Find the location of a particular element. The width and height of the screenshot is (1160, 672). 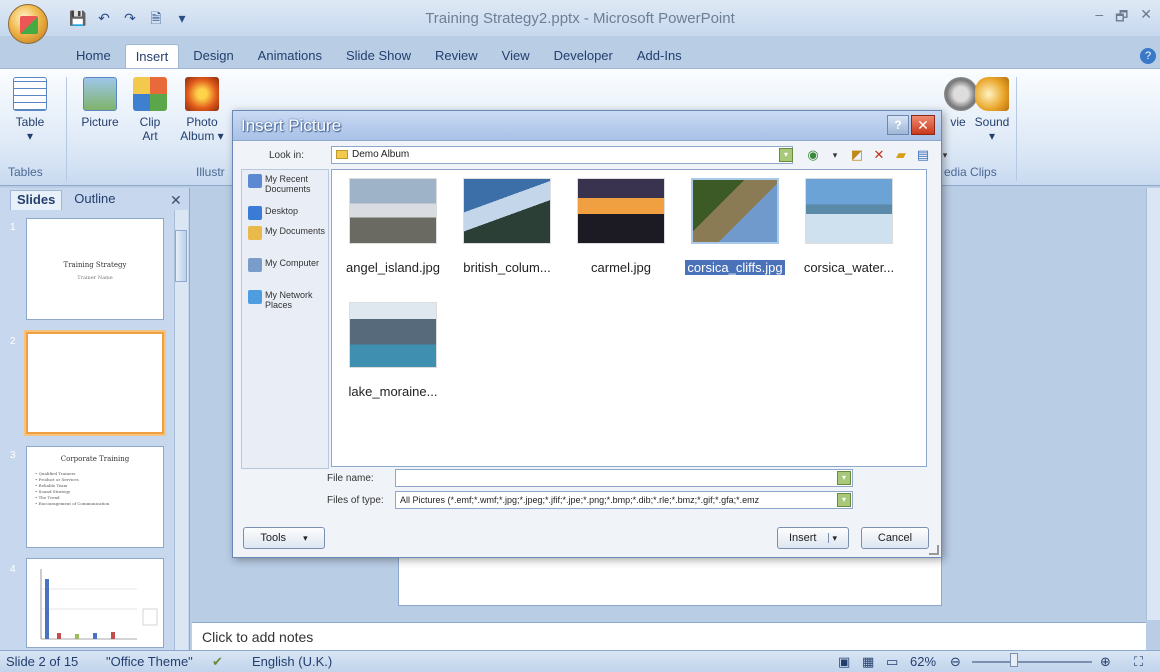

clip-art-button: Clip Art is located at coordinates (150, 110).